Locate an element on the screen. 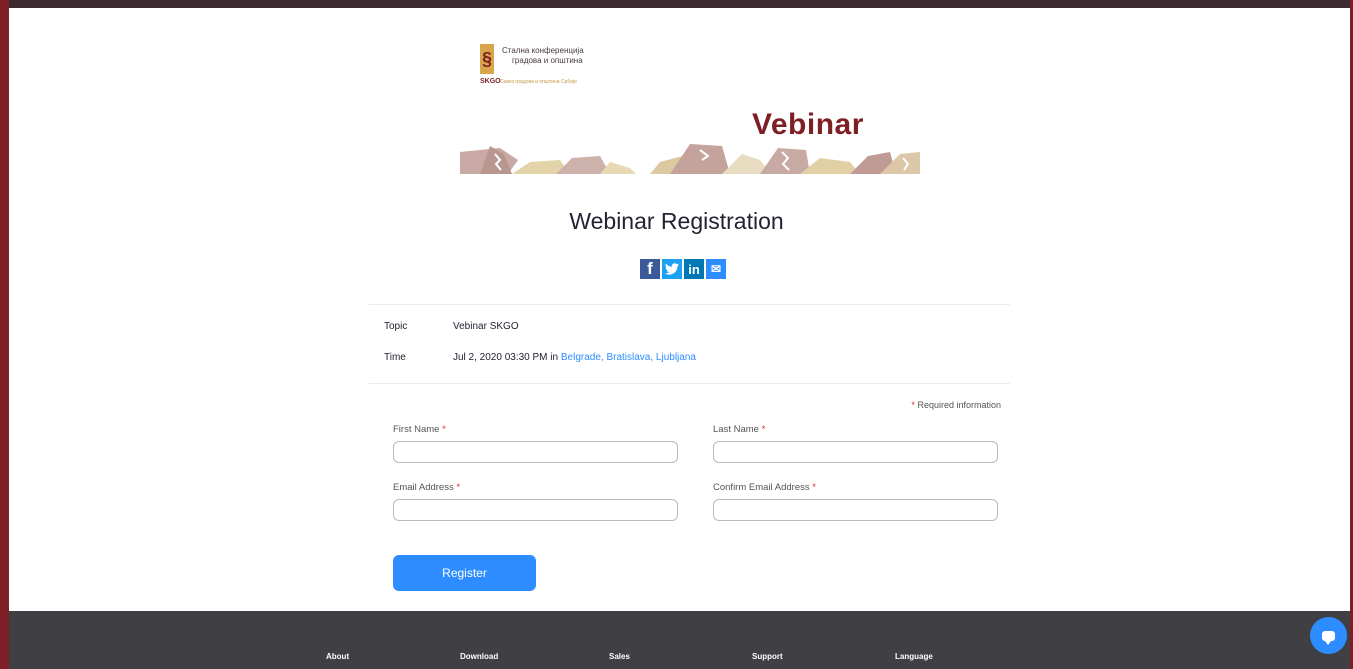 The height and width of the screenshot is (669, 1353). logo-emblem-icon: § is located at coordinates (487, 59).